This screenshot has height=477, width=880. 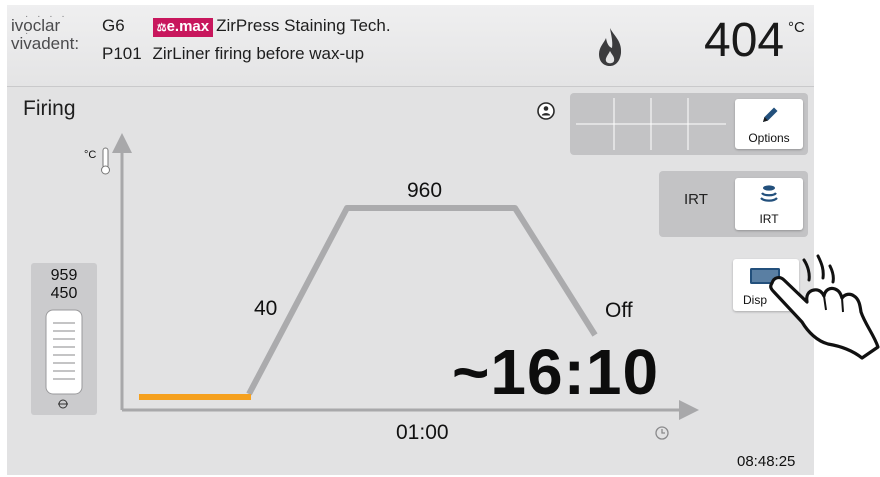 What do you see at coordinates (64, 293) in the screenshot?
I see `lower-temperature: 450` at bounding box center [64, 293].